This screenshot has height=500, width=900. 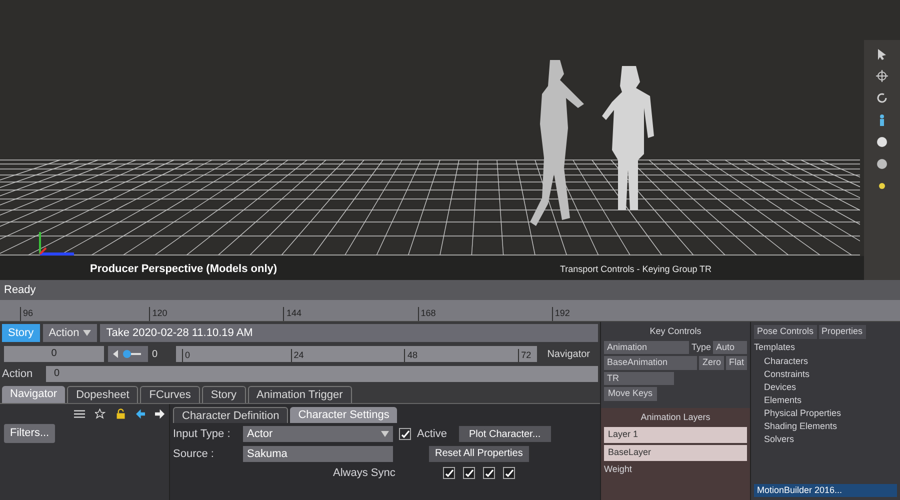 What do you see at coordinates (292, 314) in the screenshot?
I see `ruler-label: 144` at bounding box center [292, 314].